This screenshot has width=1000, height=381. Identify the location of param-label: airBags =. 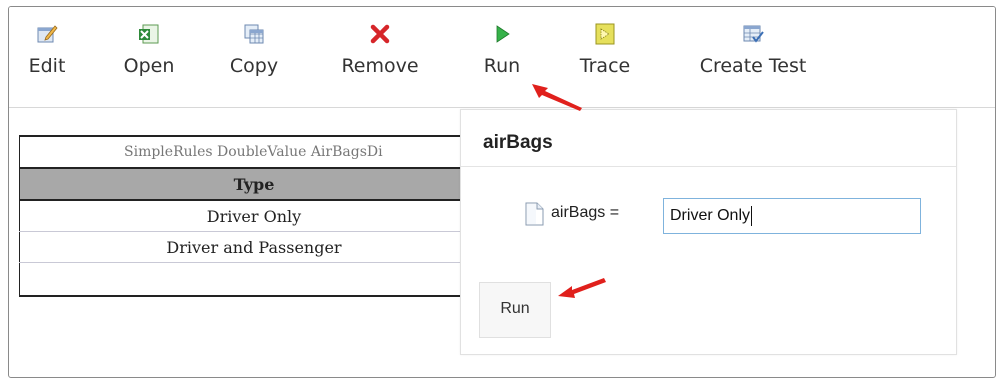
(585, 212).